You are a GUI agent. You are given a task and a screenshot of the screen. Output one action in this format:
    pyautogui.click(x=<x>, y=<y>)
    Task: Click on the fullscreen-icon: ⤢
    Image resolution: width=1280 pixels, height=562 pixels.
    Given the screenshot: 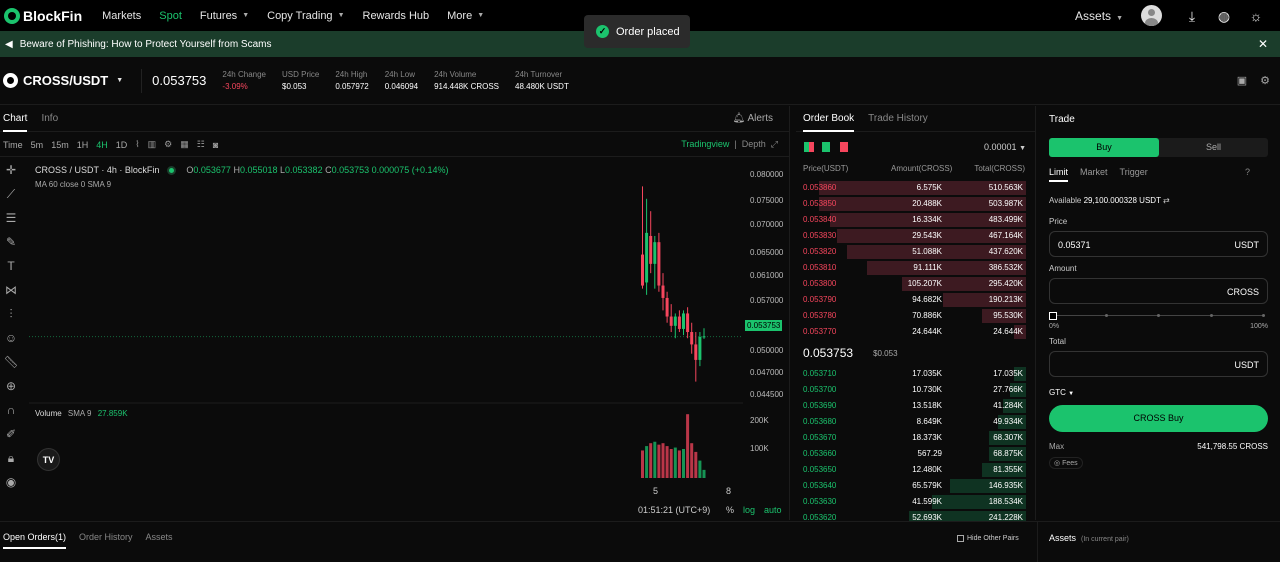 What is the action you would take?
    pyautogui.click(x=774, y=144)
    